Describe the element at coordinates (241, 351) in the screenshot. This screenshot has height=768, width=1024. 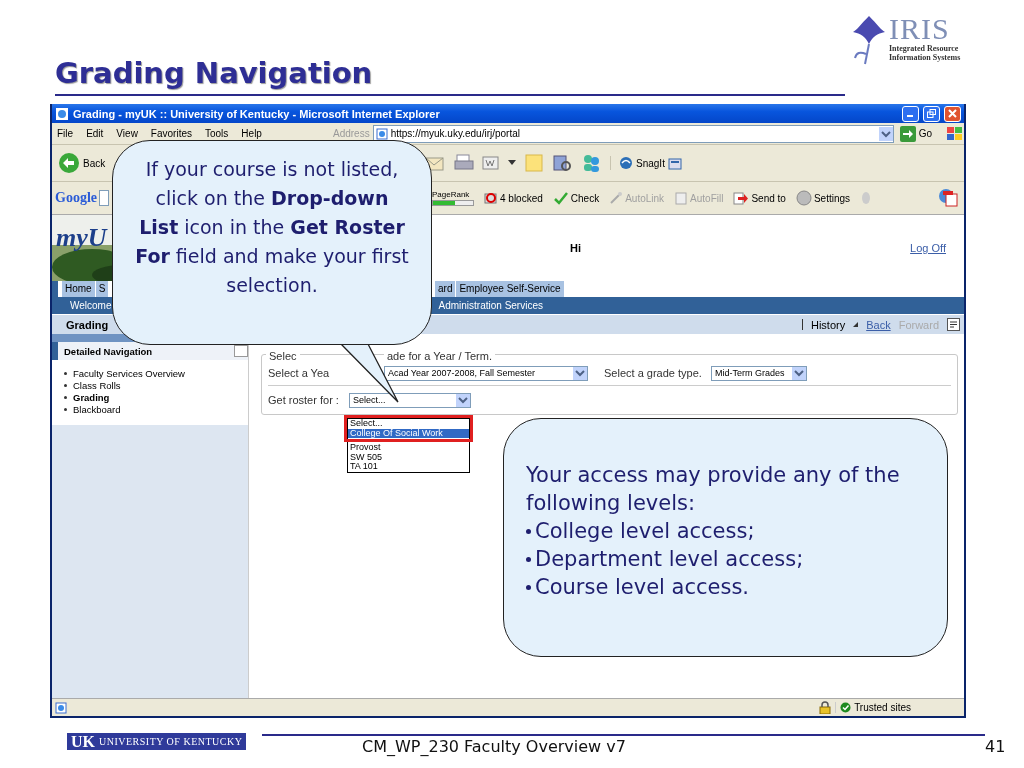
I see `collapse-box-icon` at that location.